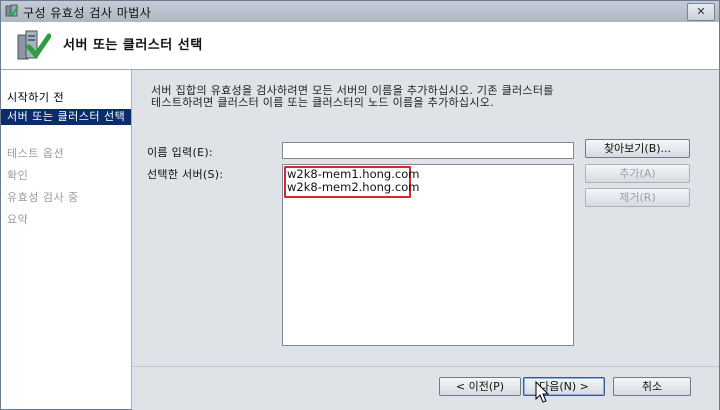  Describe the element at coordinates (12, 10) in the screenshot. I see `wizard-app-icon` at that location.